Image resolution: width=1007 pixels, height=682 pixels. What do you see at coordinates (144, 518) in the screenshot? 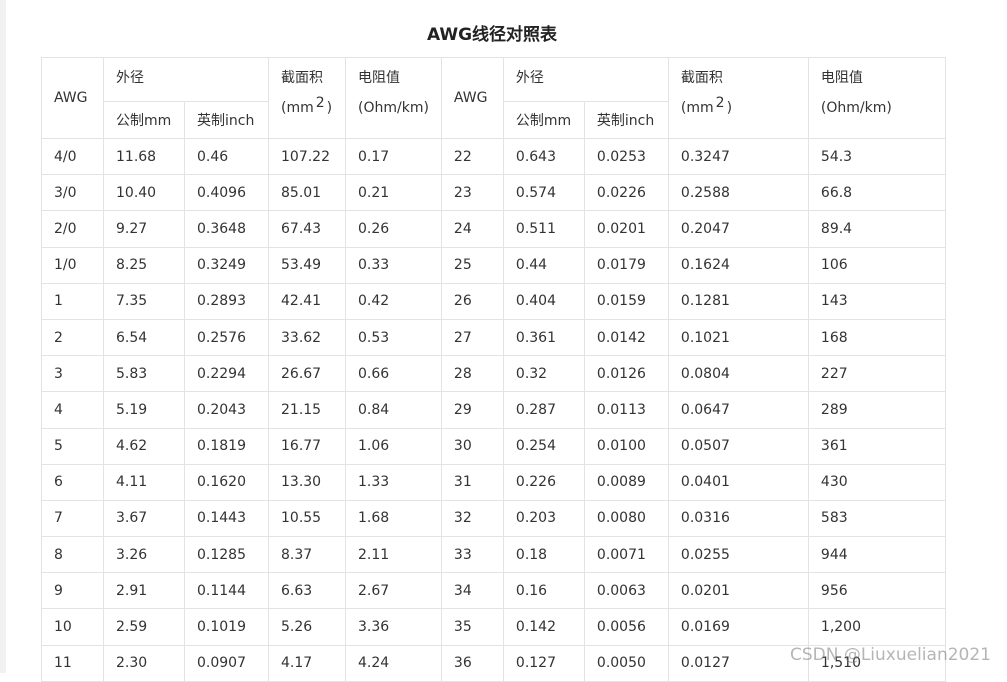
I see `cell-left-metric-mm: 3.67` at bounding box center [144, 518].